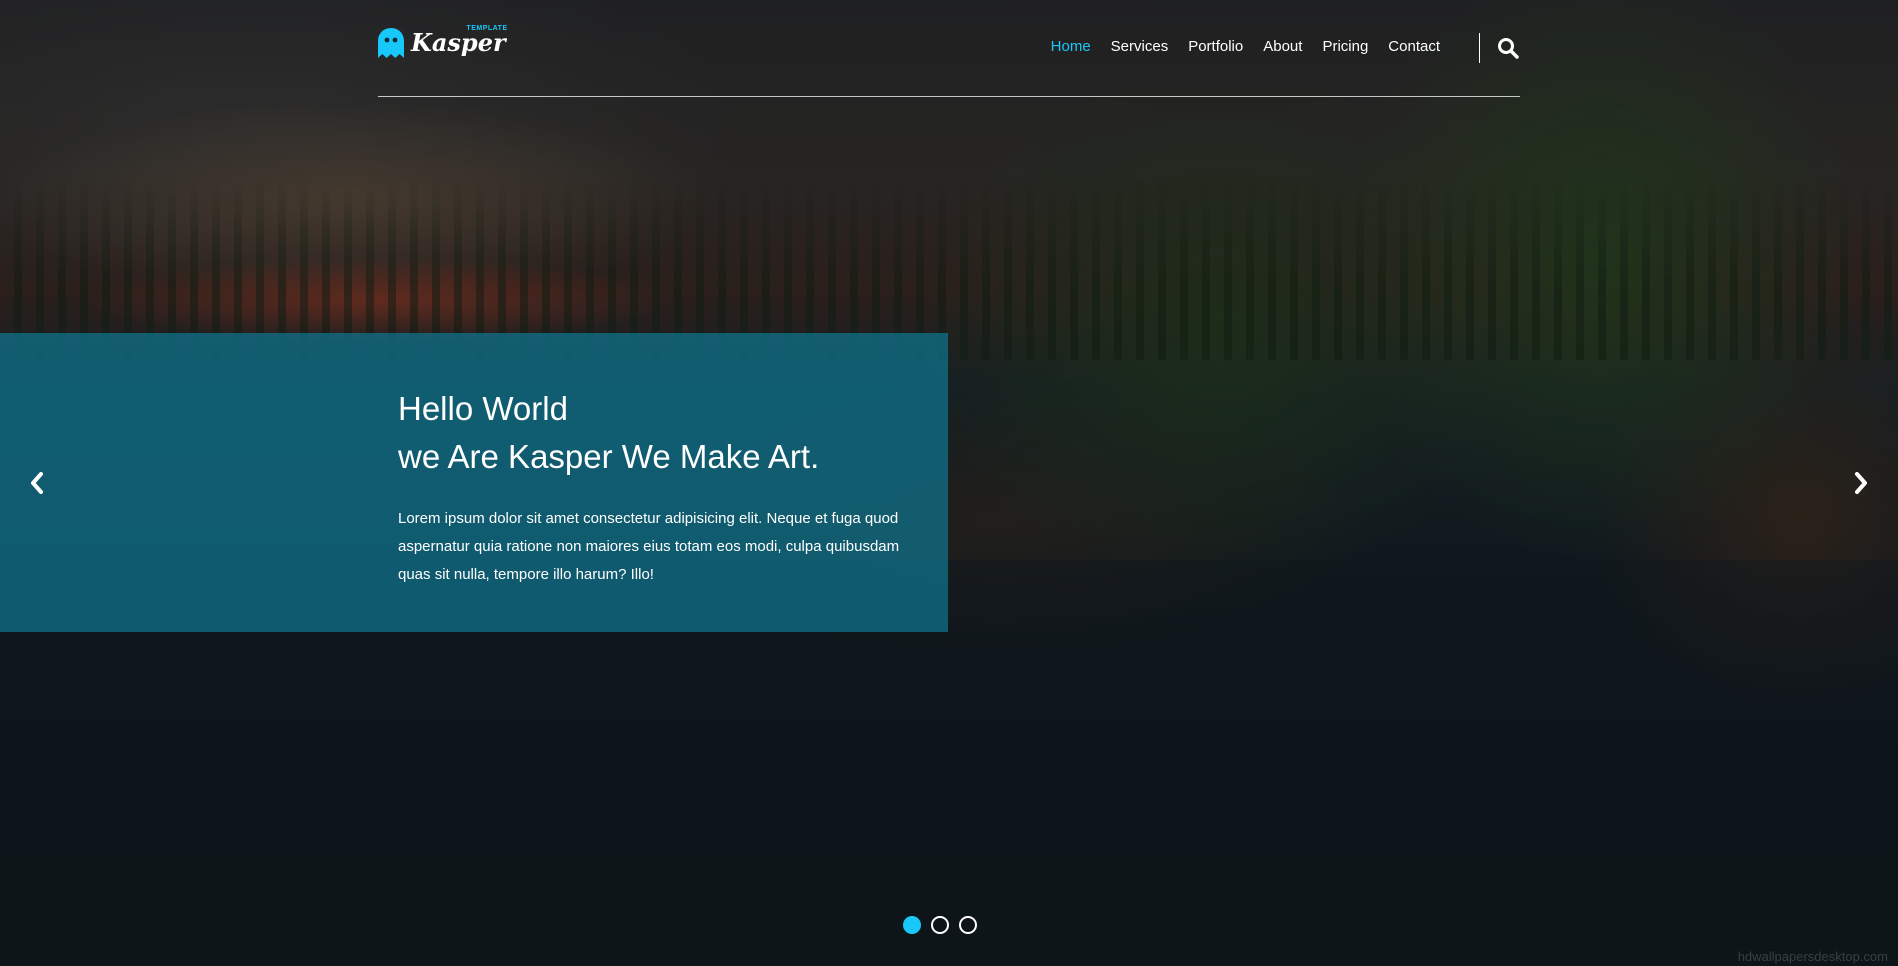 Image resolution: width=1898 pixels, height=966 pixels. What do you see at coordinates (1282, 46) in the screenshot?
I see `nav-item-about: About` at bounding box center [1282, 46].